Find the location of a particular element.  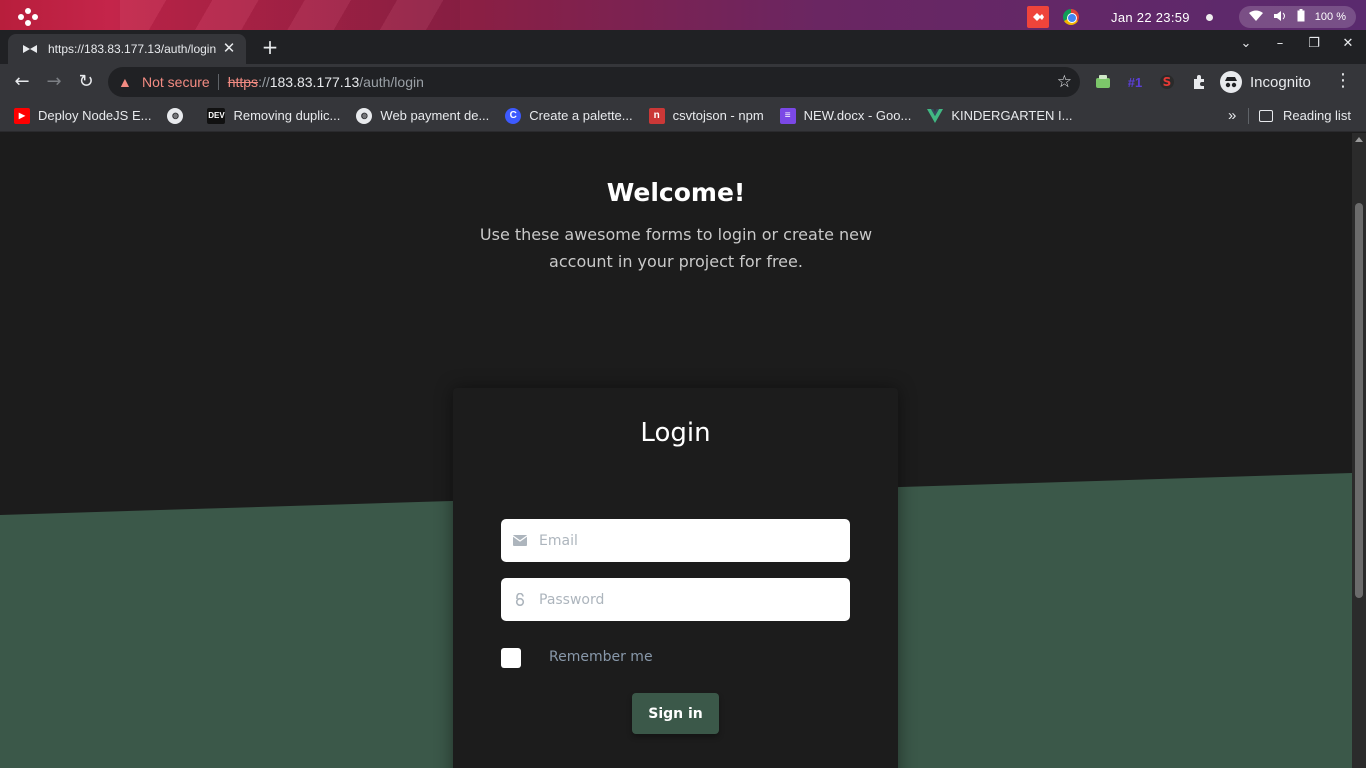

address-divider is located at coordinates (218, 82).